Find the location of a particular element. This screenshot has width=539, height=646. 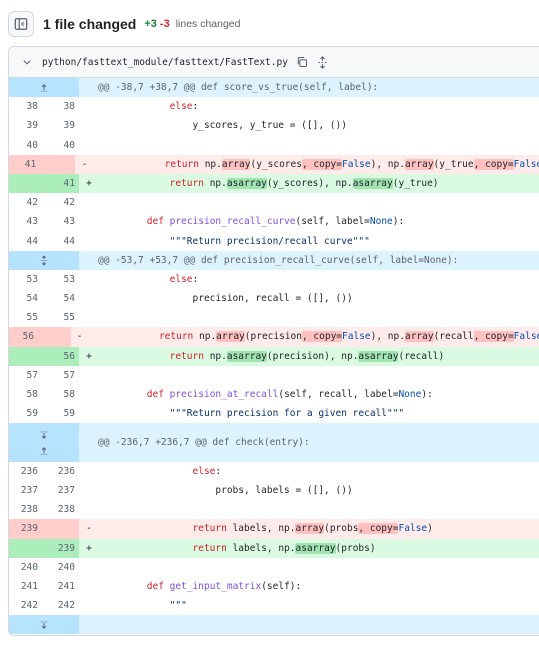

new-line-number: 44 is located at coordinates (61, 241).